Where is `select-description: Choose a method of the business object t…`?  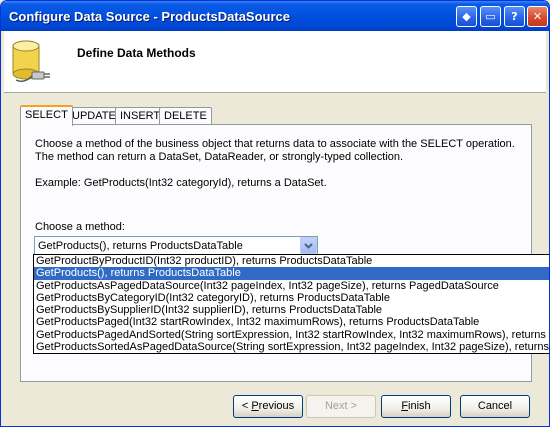 select-description: Choose a method of the business object t… is located at coordinates (275, 150).